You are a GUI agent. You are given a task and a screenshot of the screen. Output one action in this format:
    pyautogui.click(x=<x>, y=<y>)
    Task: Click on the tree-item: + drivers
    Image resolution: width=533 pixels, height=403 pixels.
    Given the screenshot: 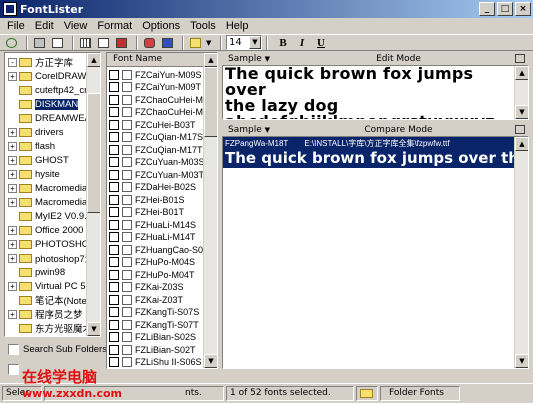 What is the action you would take?
    pyautogui.click(x=36, y=132)
    